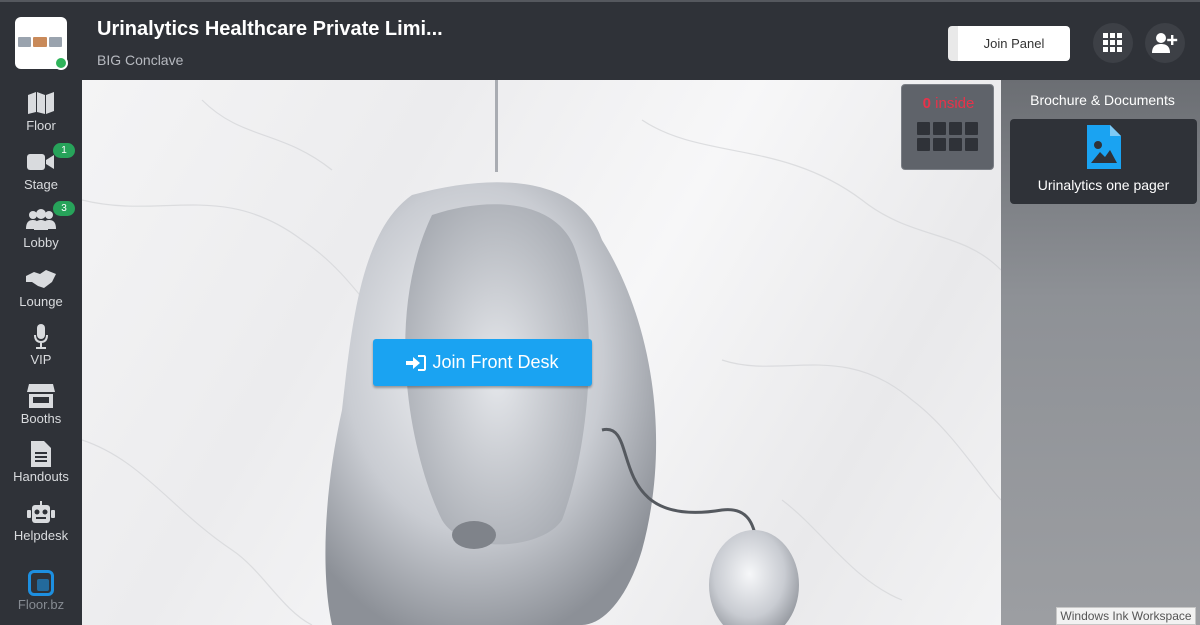  What do you see at coordinates (41, 337) in the screenshot?
I see `microphone-icon` at bounding box center [41, 337].